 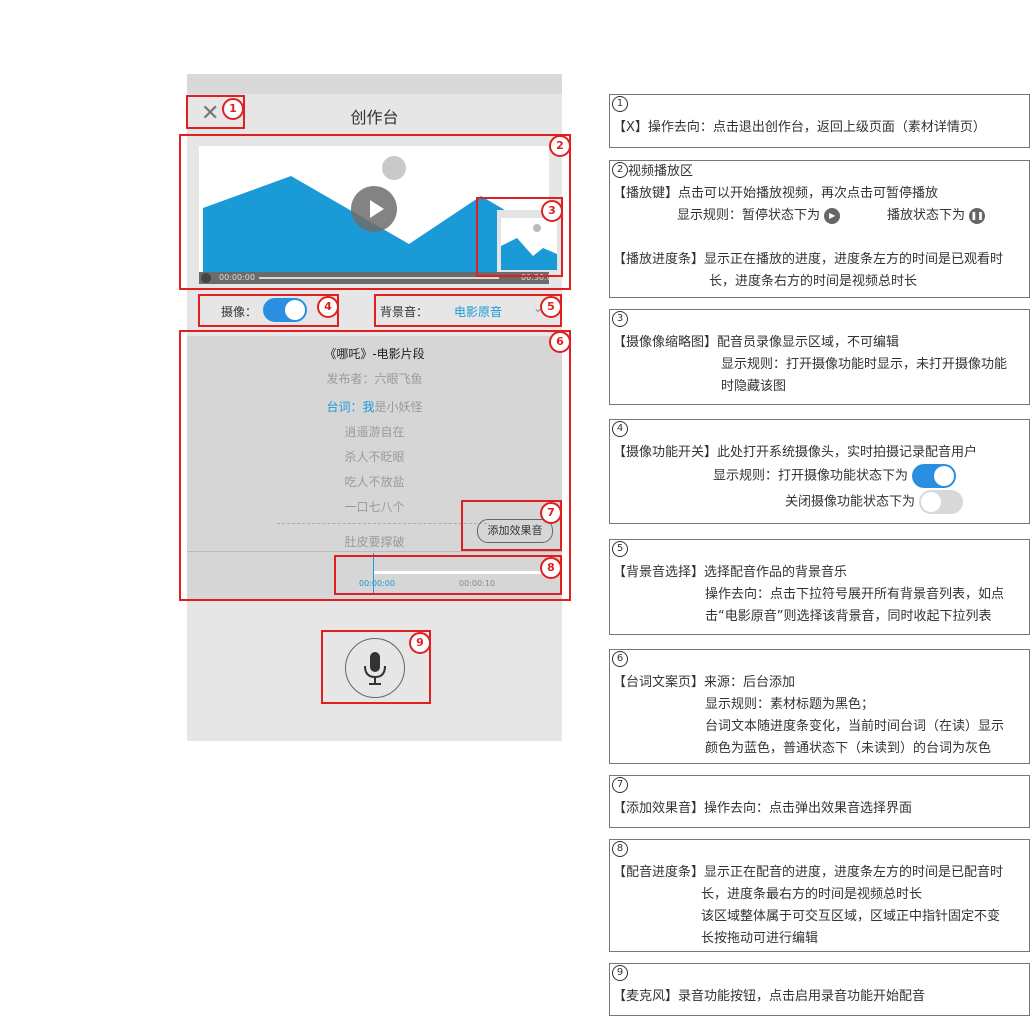 I want to click on annotation-badge-4: 4, so click(x=328, y=307).